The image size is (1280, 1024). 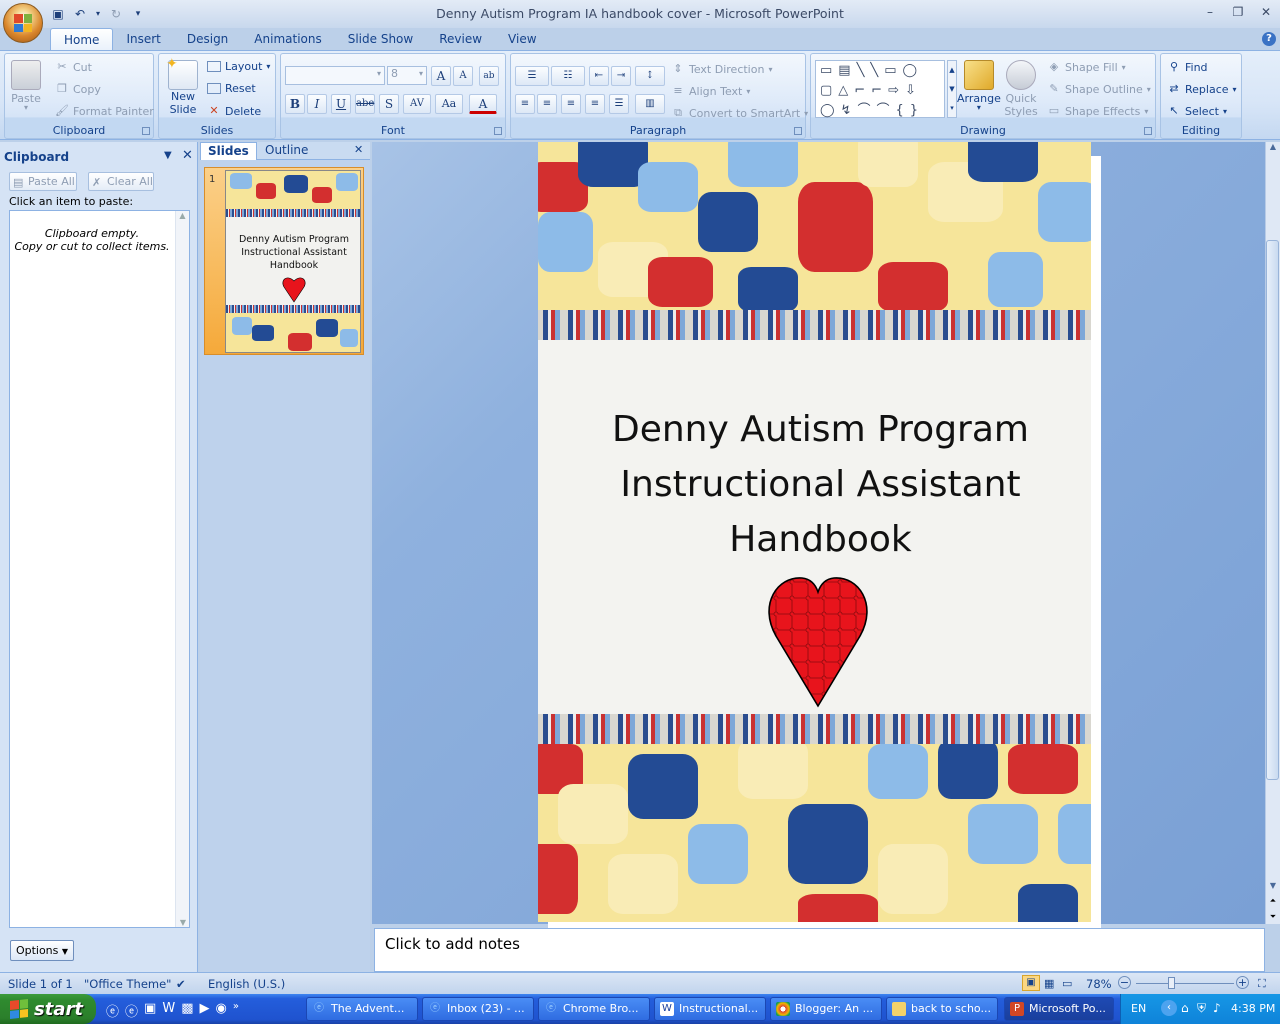 I want to click on security-icon: ⛨, so click(x=1201, y=1008).